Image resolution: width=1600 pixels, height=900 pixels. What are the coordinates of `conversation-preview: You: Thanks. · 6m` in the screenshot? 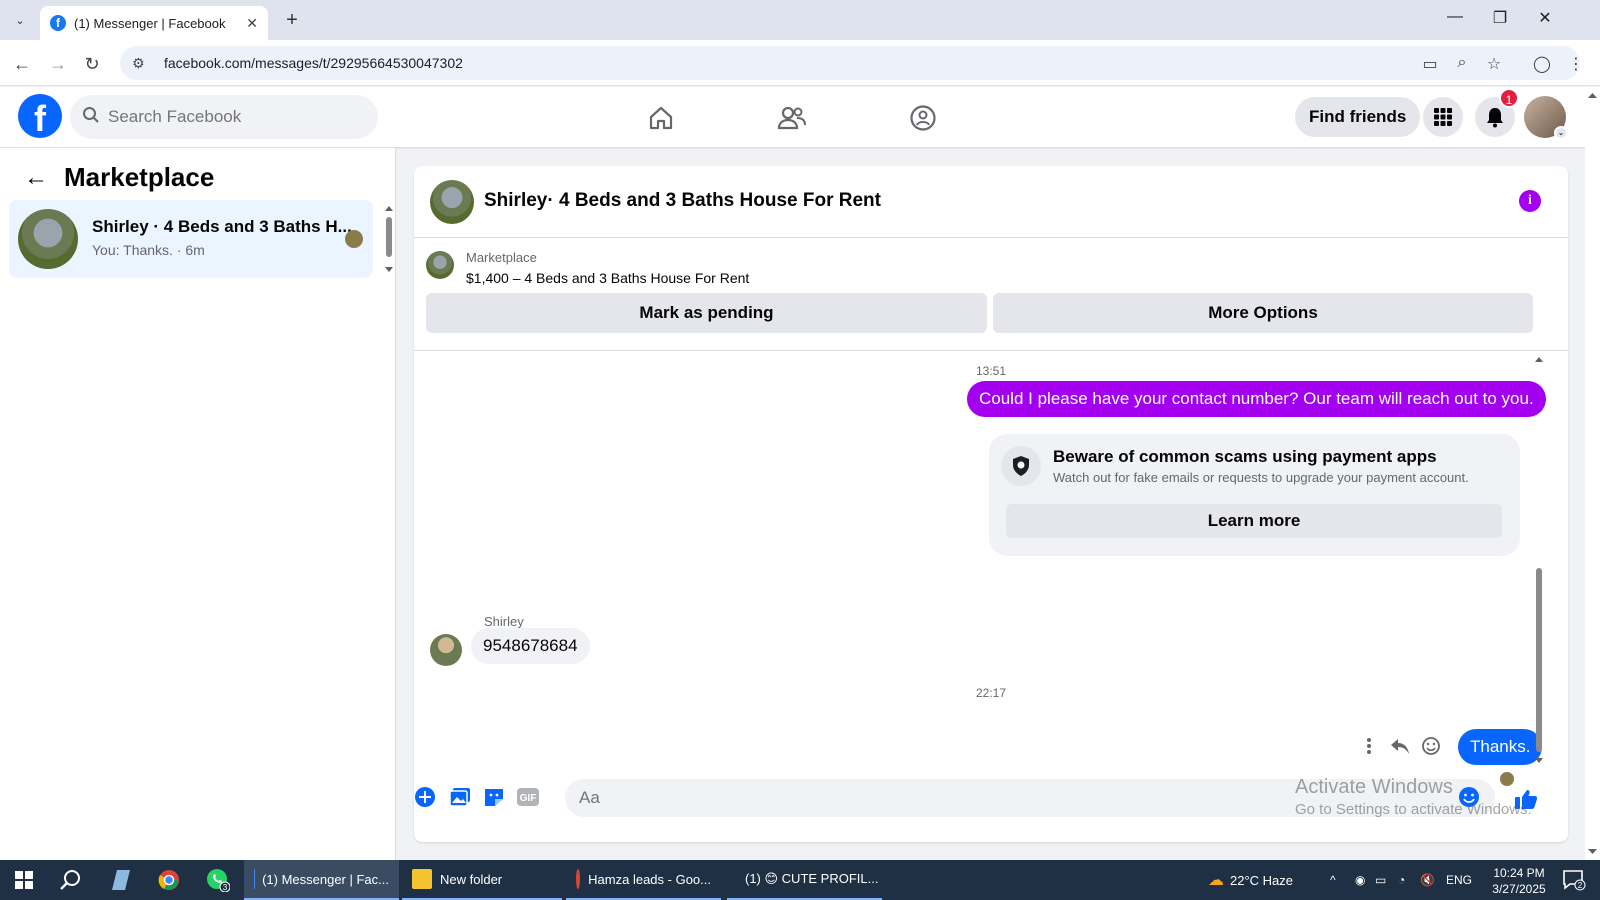 It's located at (148, 250).